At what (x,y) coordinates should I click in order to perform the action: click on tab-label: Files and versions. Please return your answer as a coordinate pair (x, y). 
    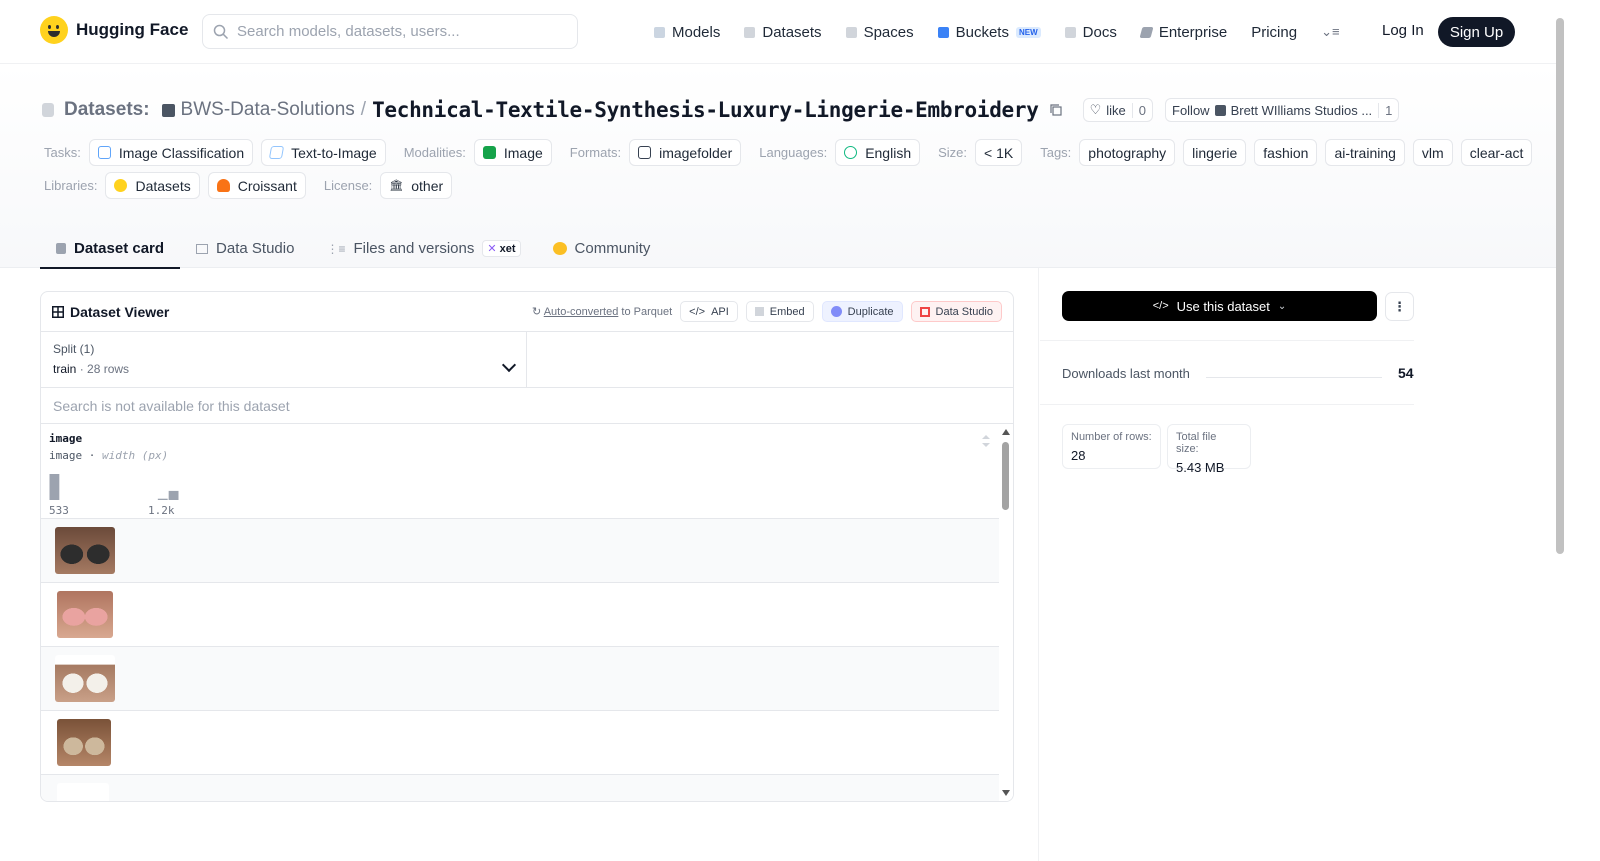
    Looking at the image, I should click on (414, 248).